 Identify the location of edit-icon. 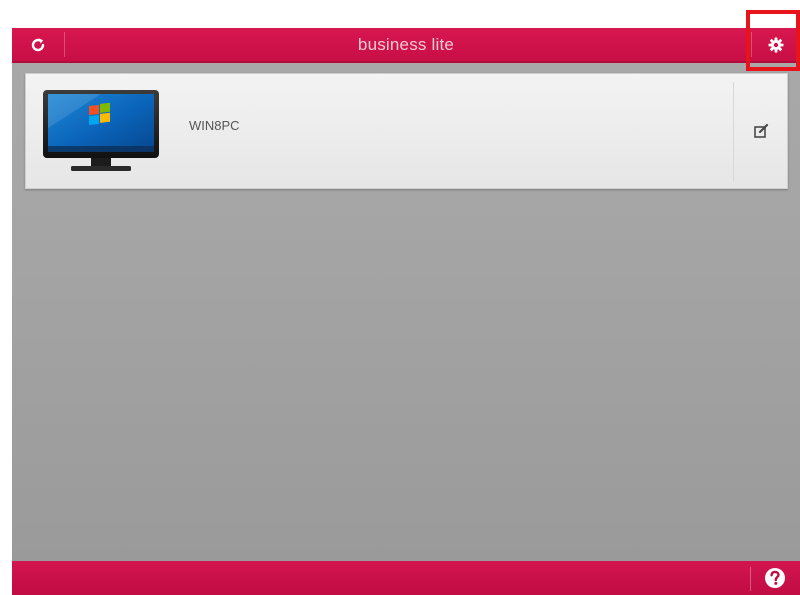
(761, 130).